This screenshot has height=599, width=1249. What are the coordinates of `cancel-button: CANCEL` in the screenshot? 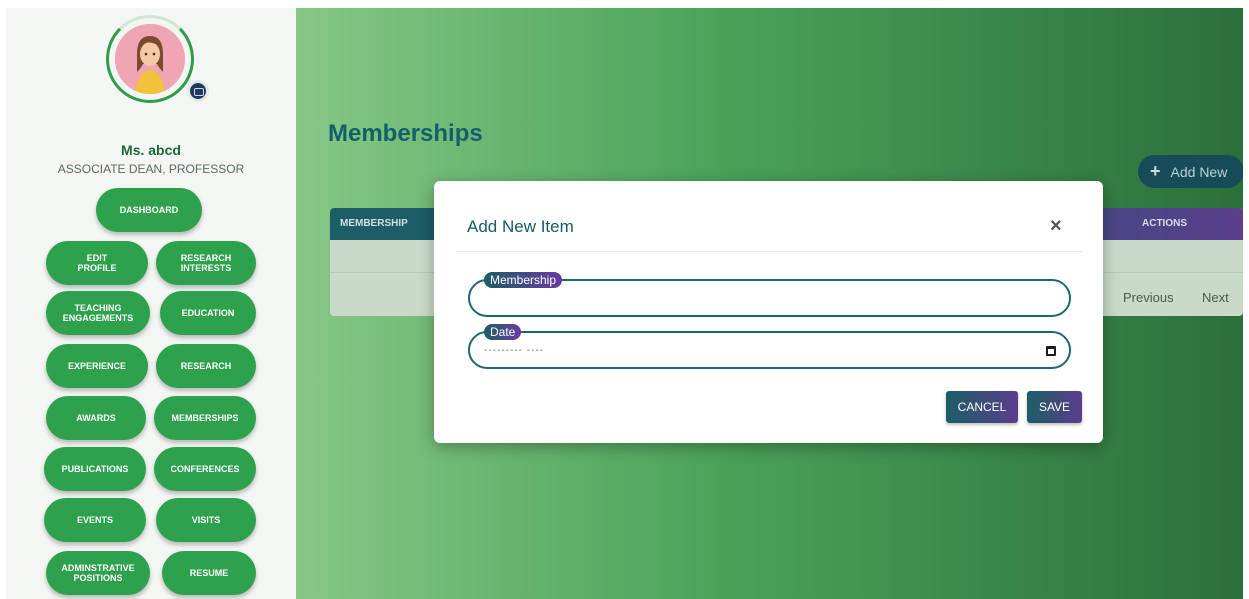 It's located at (982, 407).